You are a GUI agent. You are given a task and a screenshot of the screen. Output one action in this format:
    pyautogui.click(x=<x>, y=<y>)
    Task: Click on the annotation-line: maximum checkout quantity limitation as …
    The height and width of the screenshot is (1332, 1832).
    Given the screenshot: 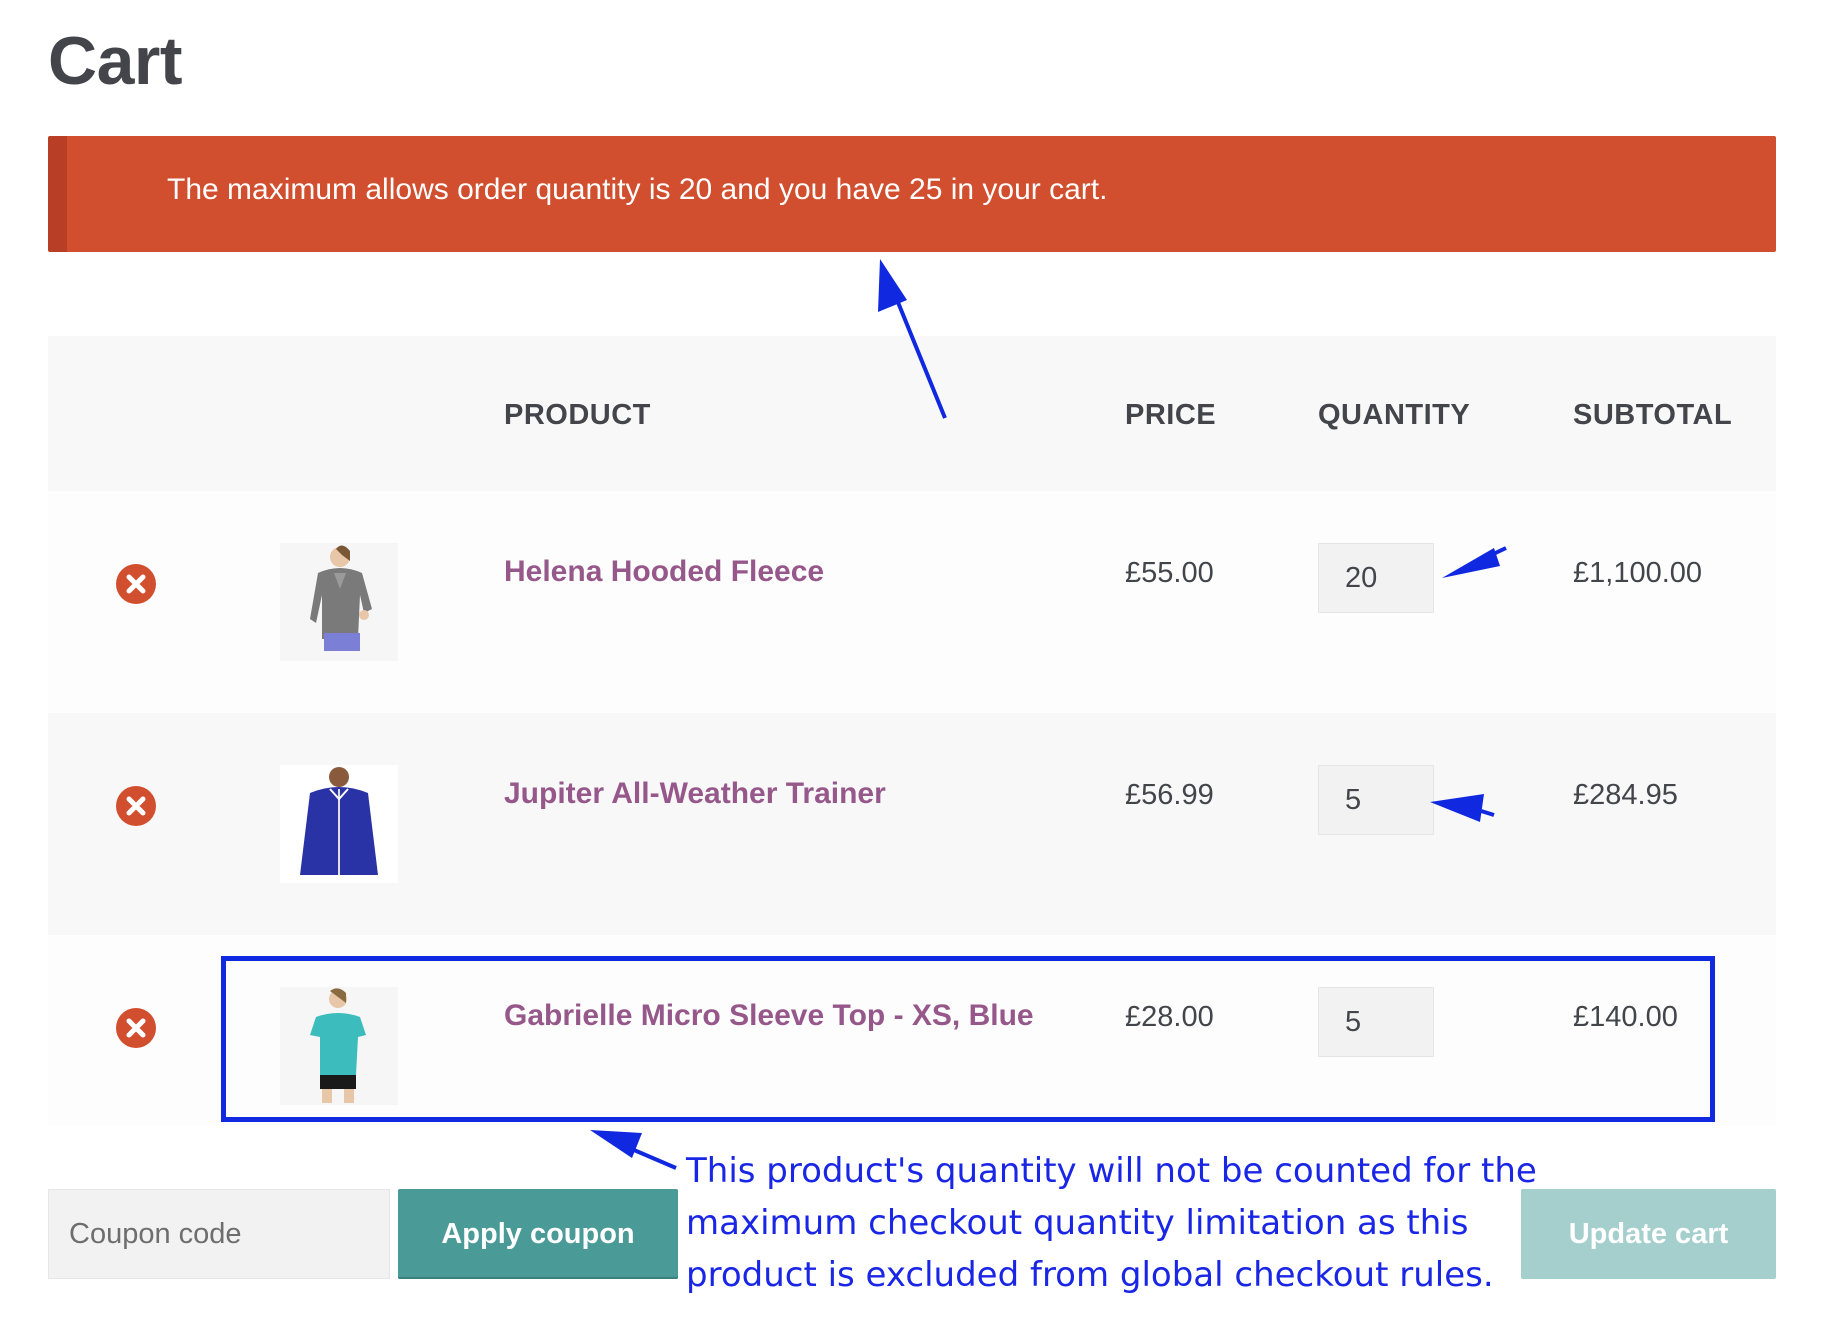 What is the action you would take?
    pyautogui.click(x=1077, y=1223)
    